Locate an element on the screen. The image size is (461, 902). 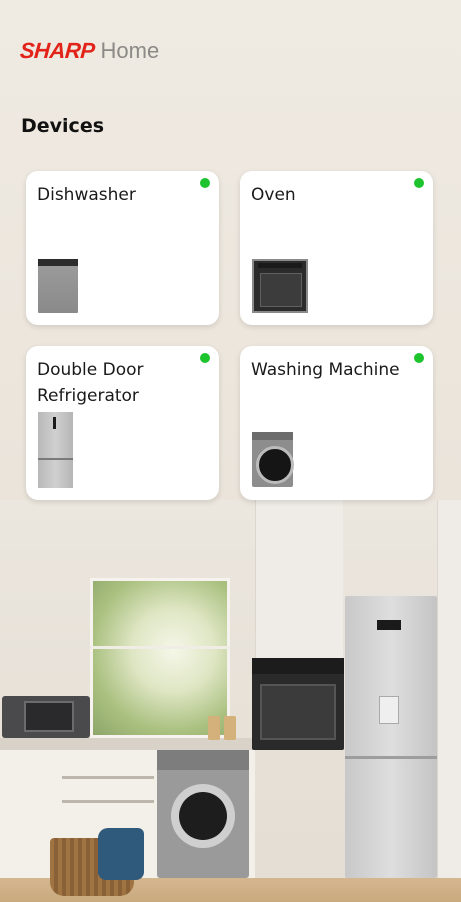
device-card-refrigerator: Double Door Refrigerator is located at coordinates (122, 423).